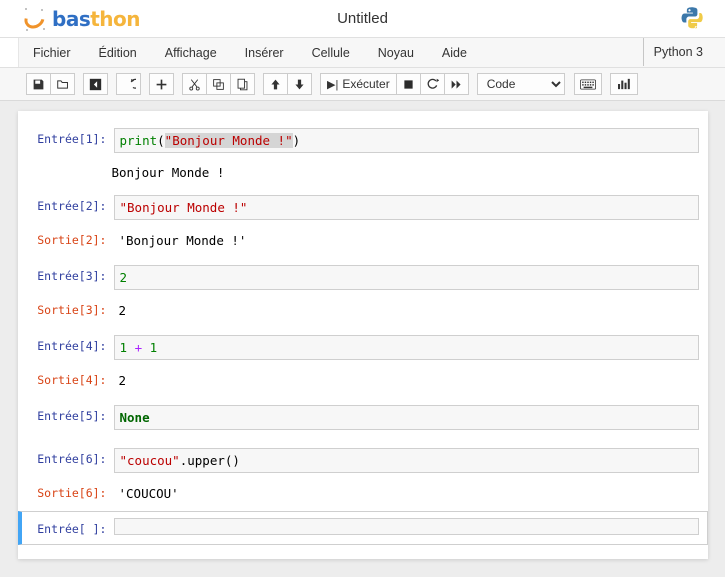 This screenshot has height=577, width=725. I want to click on cell-type-select: Code Markdown Raw NBConvert Heading, so click(520, 84).